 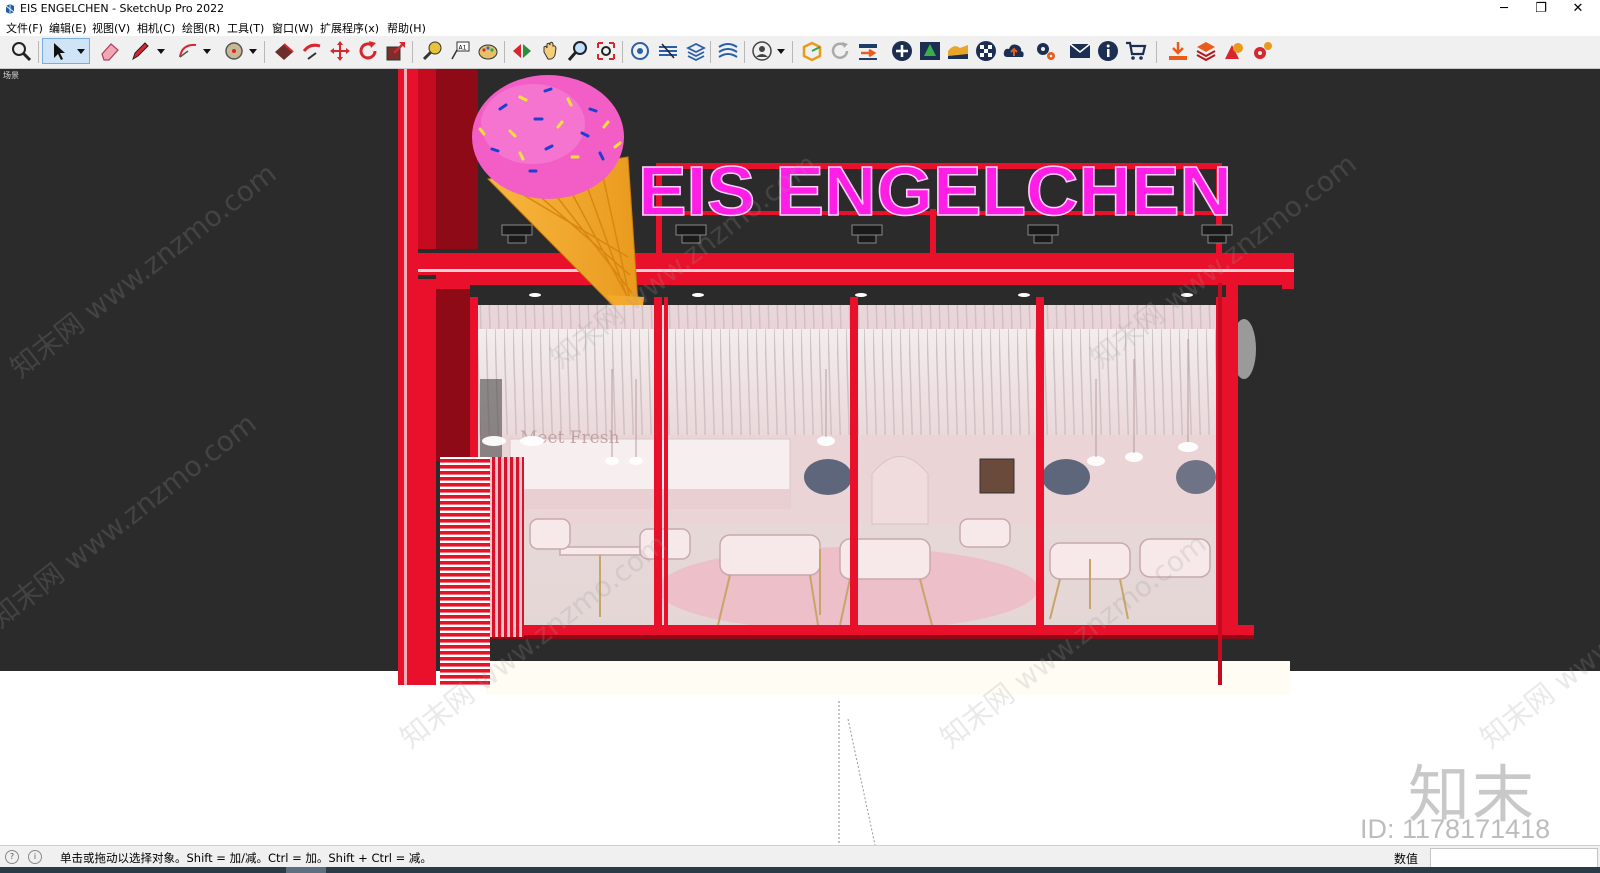 I want to click on styles-icon, so click(x=696, y=51).